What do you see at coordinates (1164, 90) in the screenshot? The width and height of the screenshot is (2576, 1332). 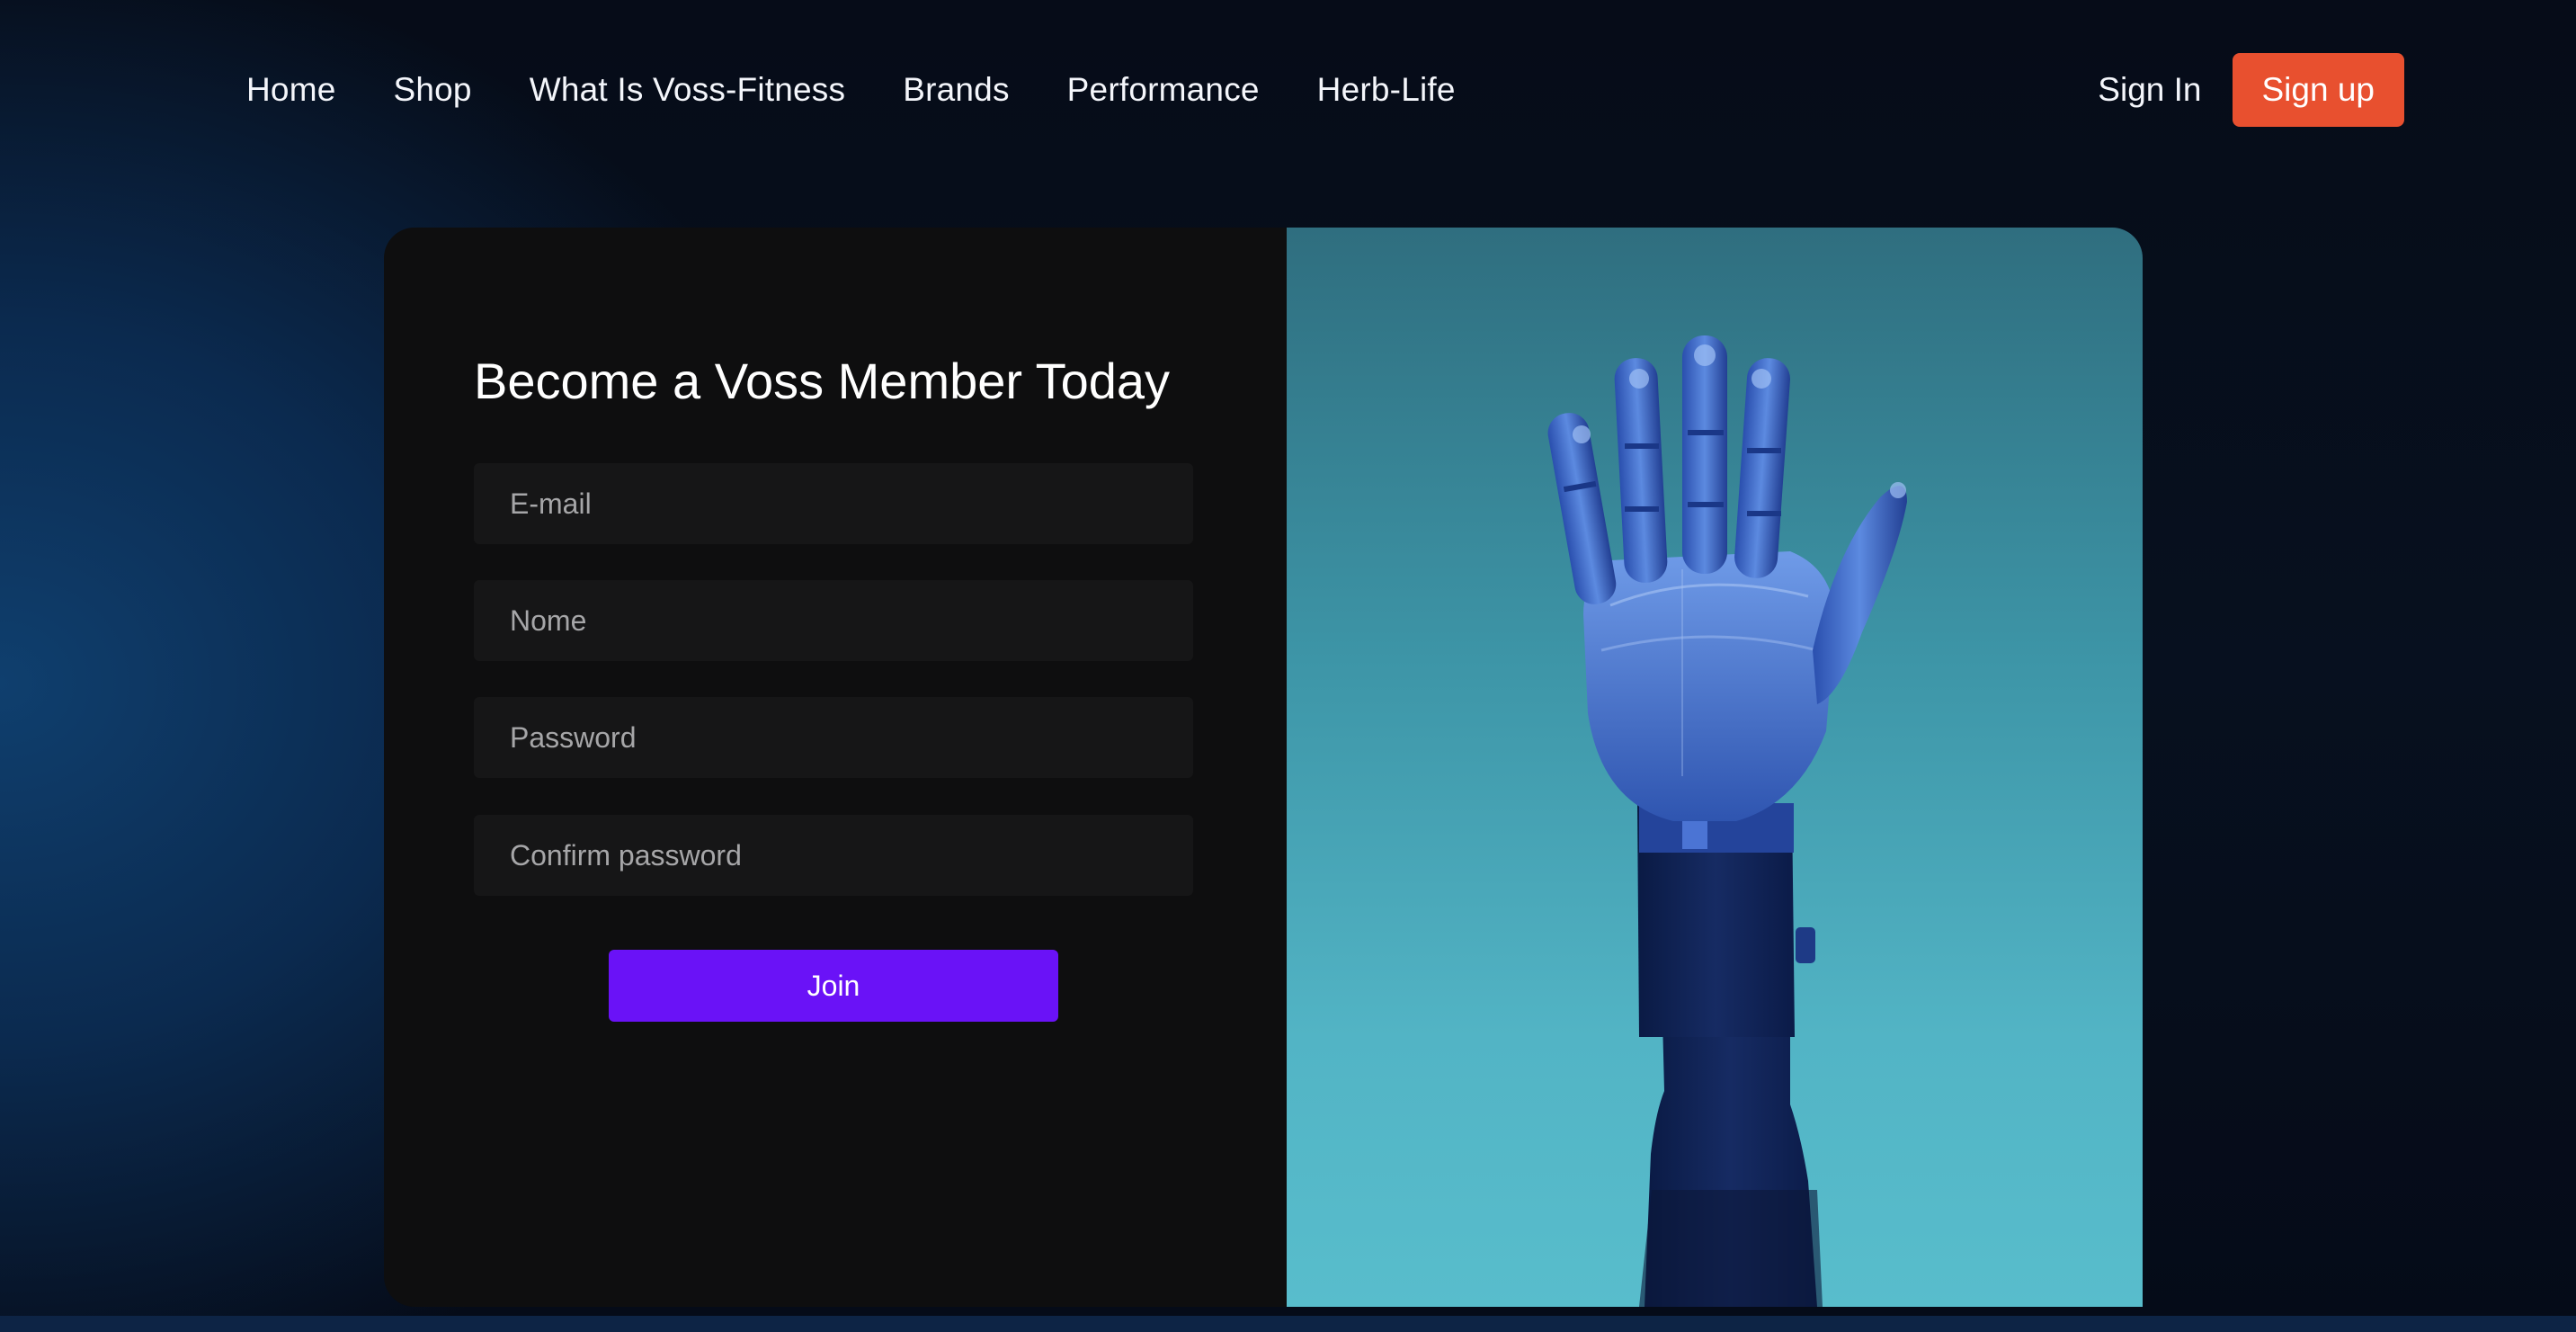 I see `nav-link-performance: Performance` at bounding box center [1164, 90].